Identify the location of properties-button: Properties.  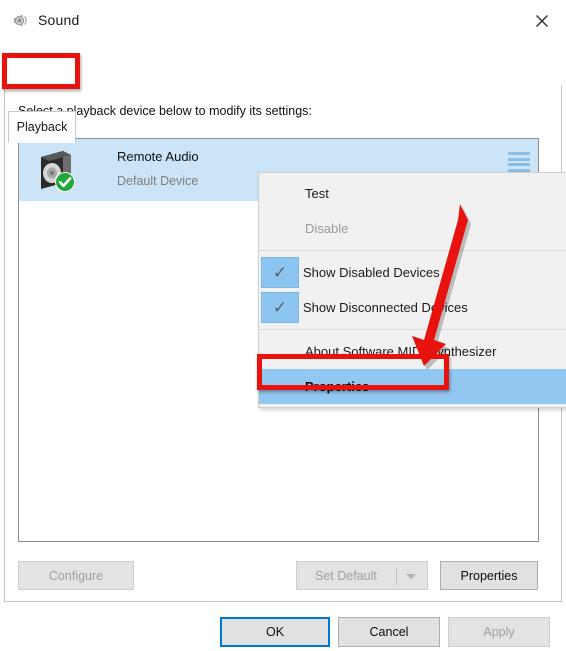
(489, 575).